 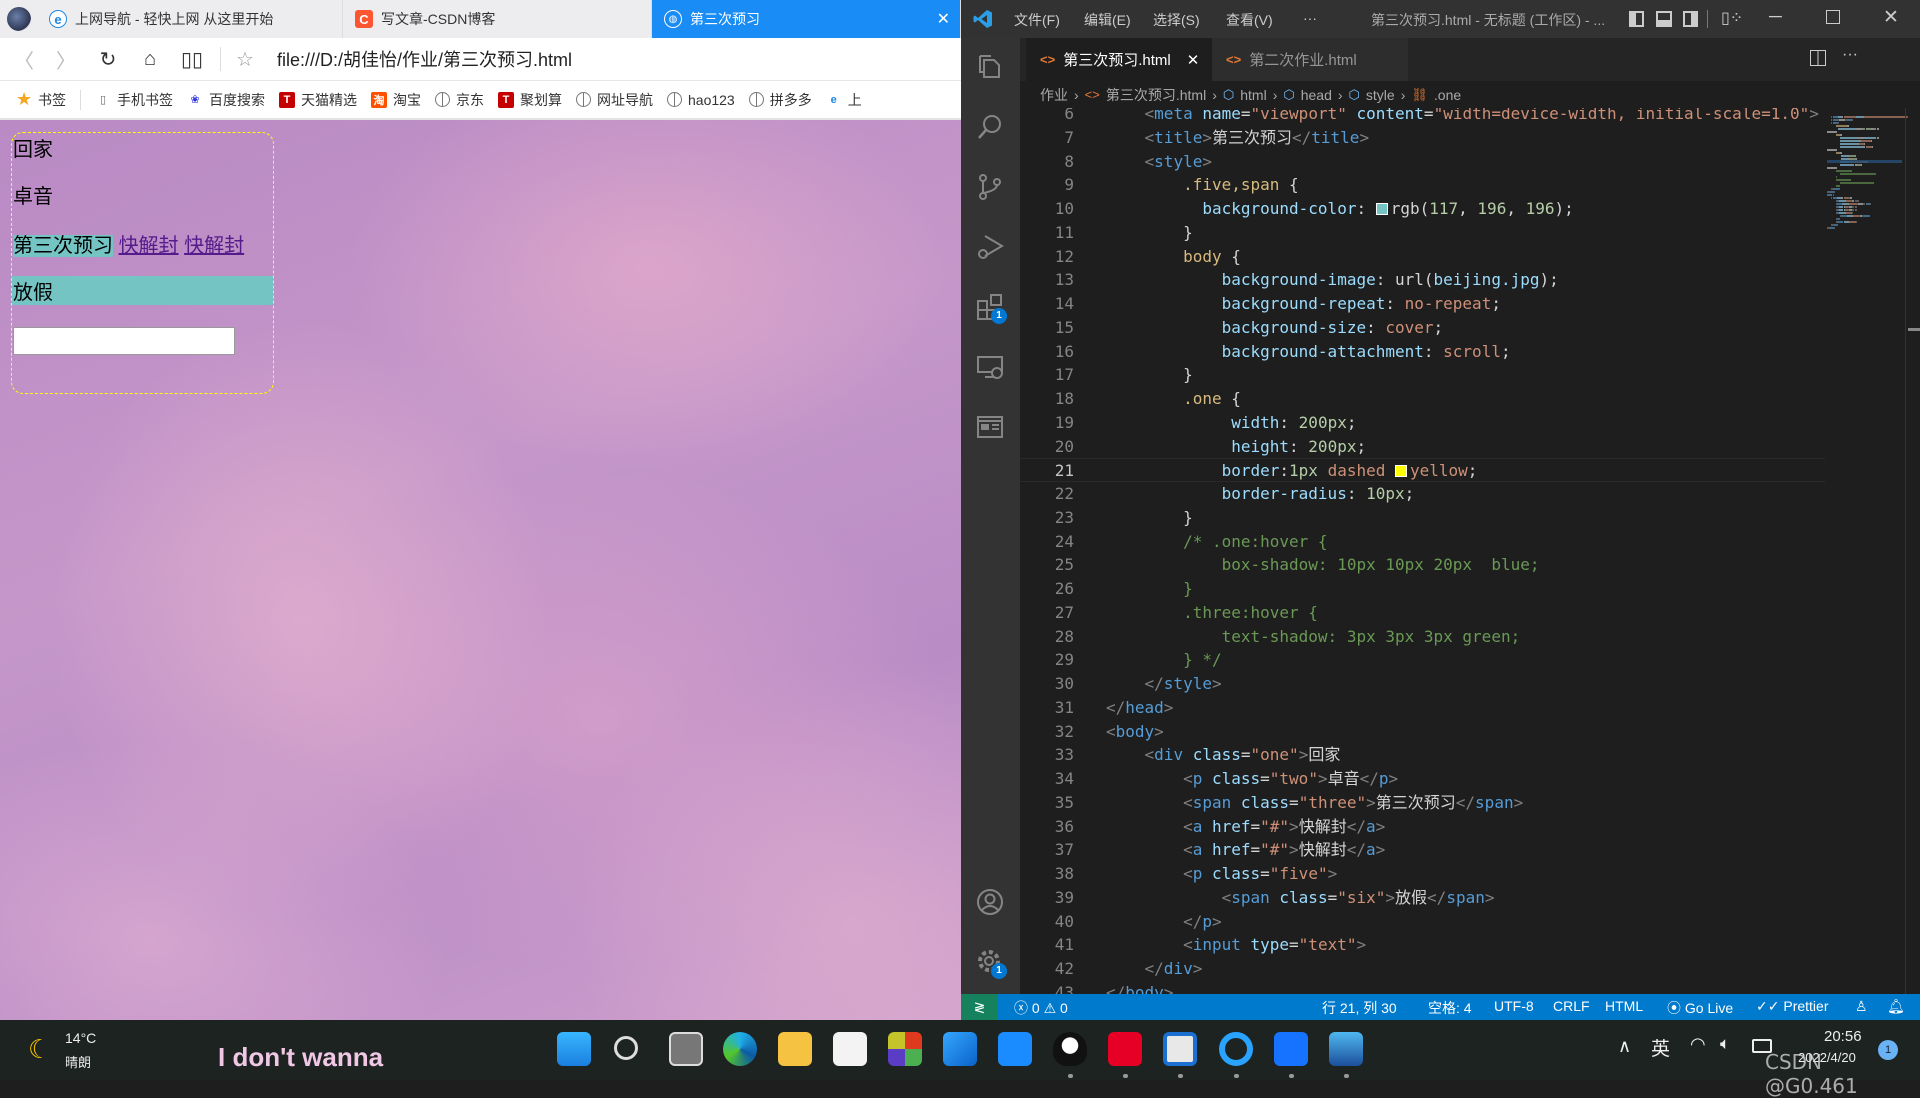 What do you see at coordinates (990, 427) in the screenshot?
I see `preview-panel-icon` at bounding box center [990, 427].